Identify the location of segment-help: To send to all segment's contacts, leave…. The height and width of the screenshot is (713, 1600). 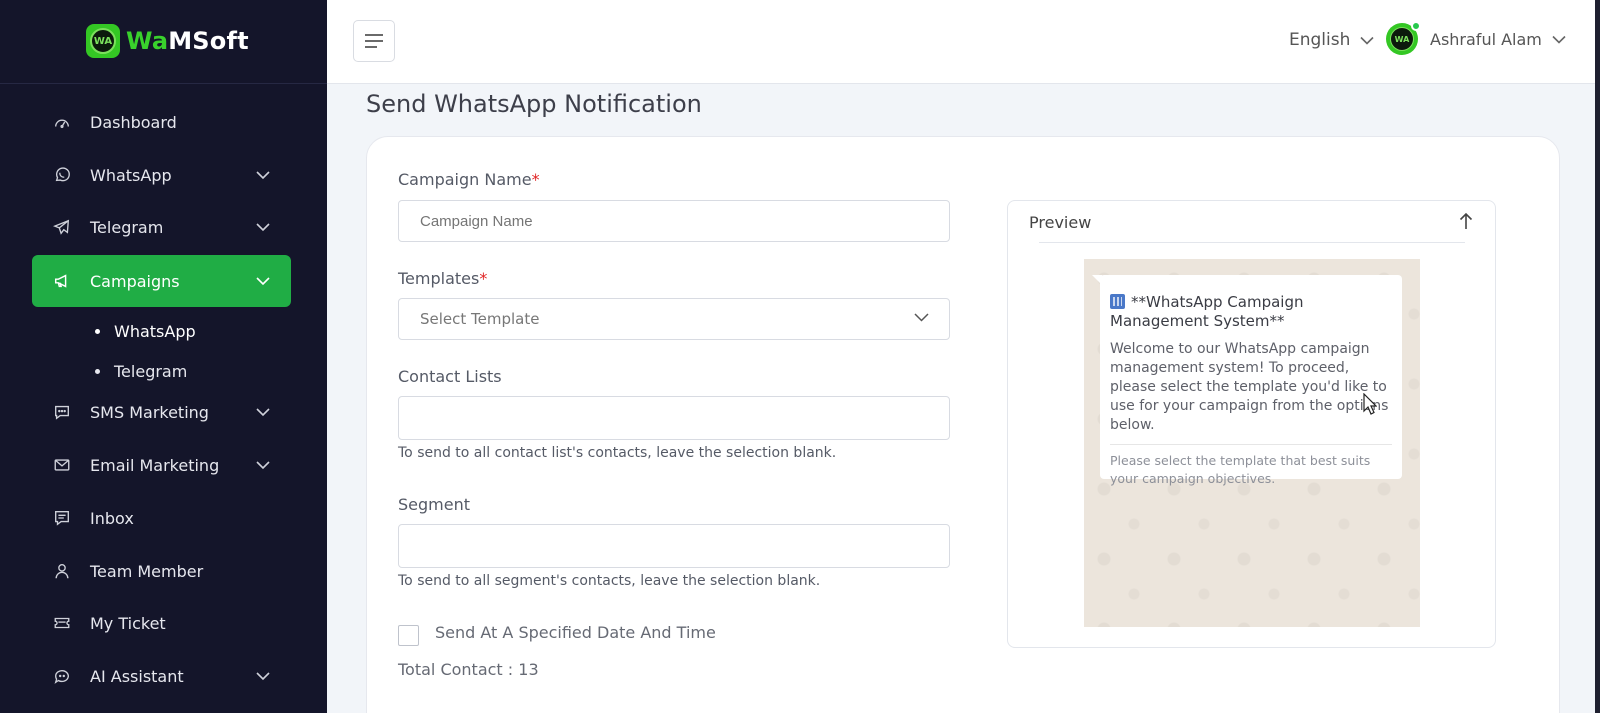
(609, 581).